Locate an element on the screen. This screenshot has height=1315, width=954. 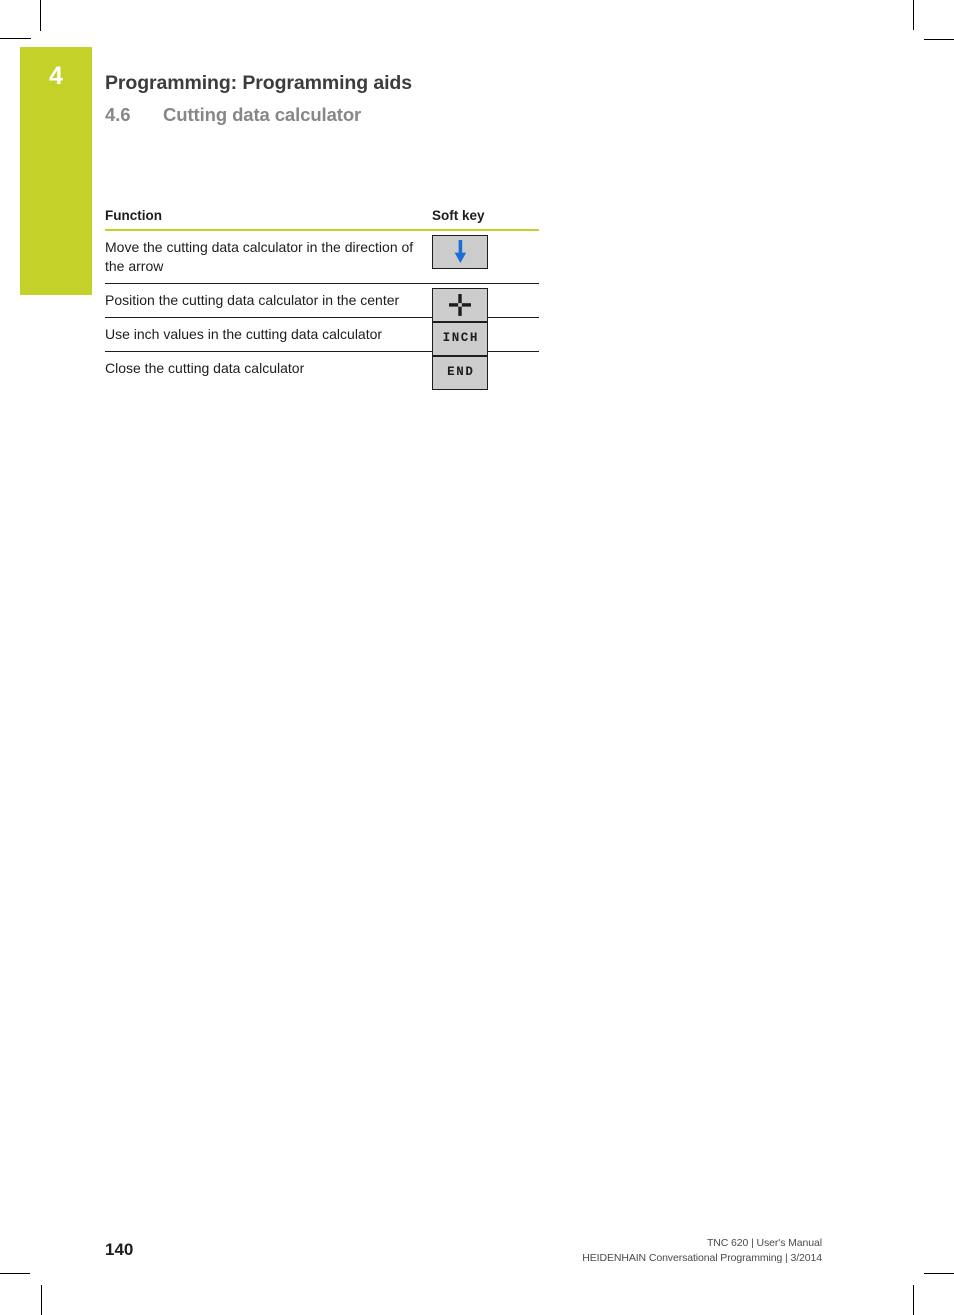
section-number: 4.6 is located at coordinates (118, 114).